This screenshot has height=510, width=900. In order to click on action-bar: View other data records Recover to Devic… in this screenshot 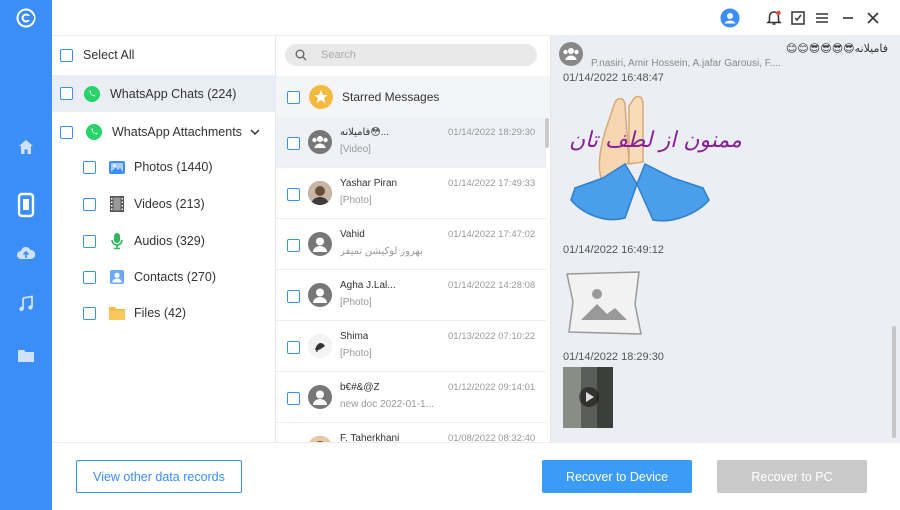, I will do `click(476, 476)`.